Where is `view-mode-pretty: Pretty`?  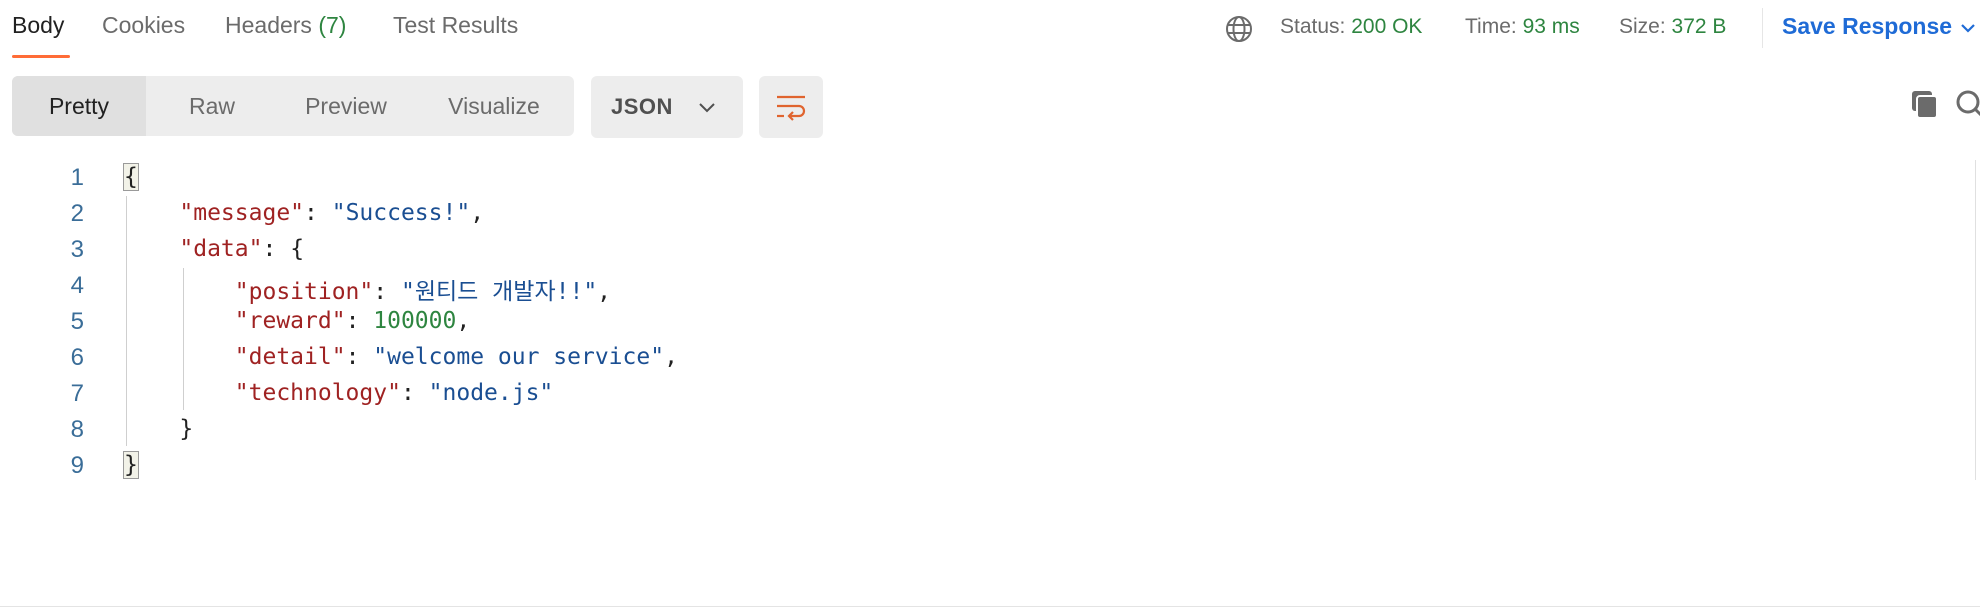 view-mode-pretty: Pretty is located at coordinates (79, 106).